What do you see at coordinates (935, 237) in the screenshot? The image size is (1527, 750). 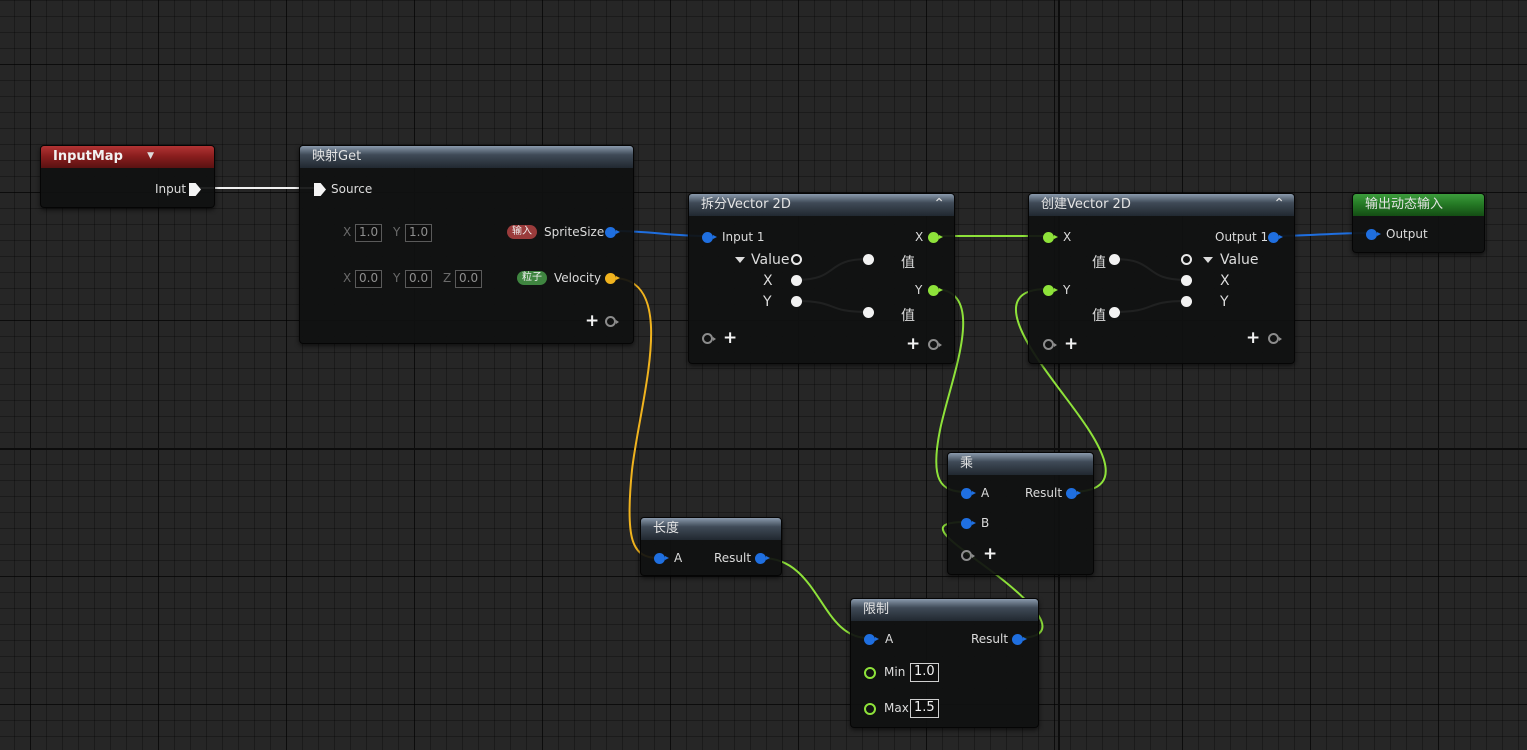 I see `break-out-x-pin` at bounding box center [935, 237].